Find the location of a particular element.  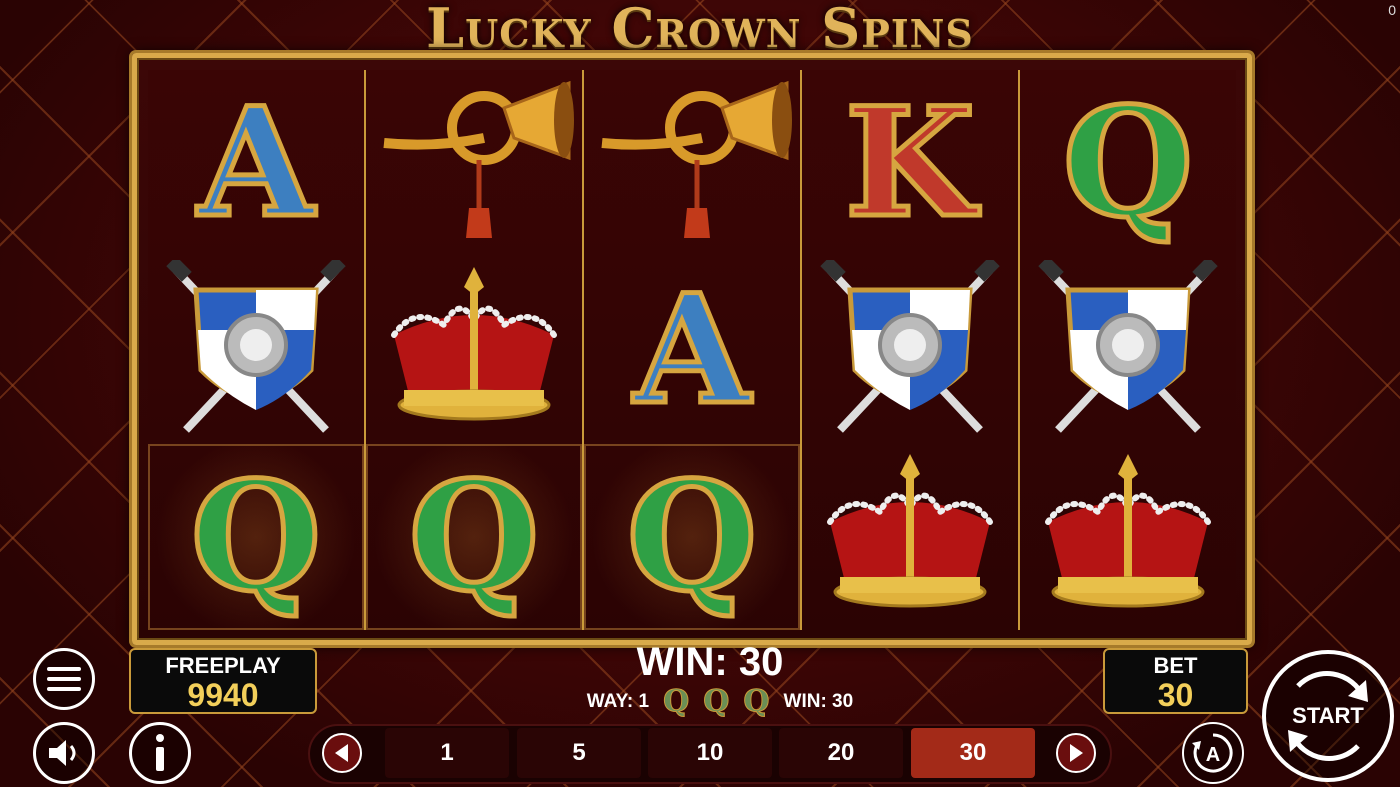

win-line-info: WAY: 1 Q Q Q WIN: 30 is located at coordinates (720, 701).